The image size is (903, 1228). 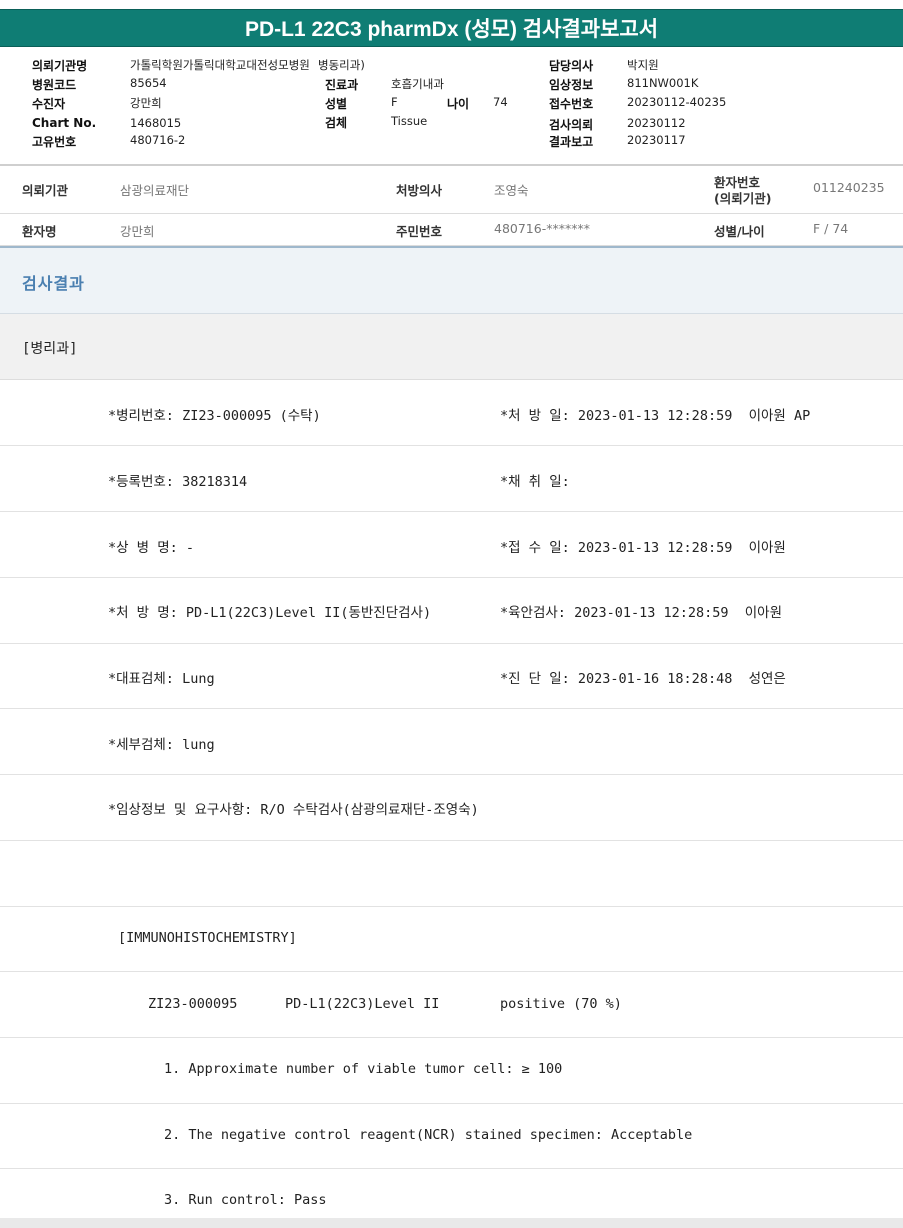 What do you see at coordinates (458, 104) in the screenshot?
I see `age-label: 나이` at bounding box center [458, 104].